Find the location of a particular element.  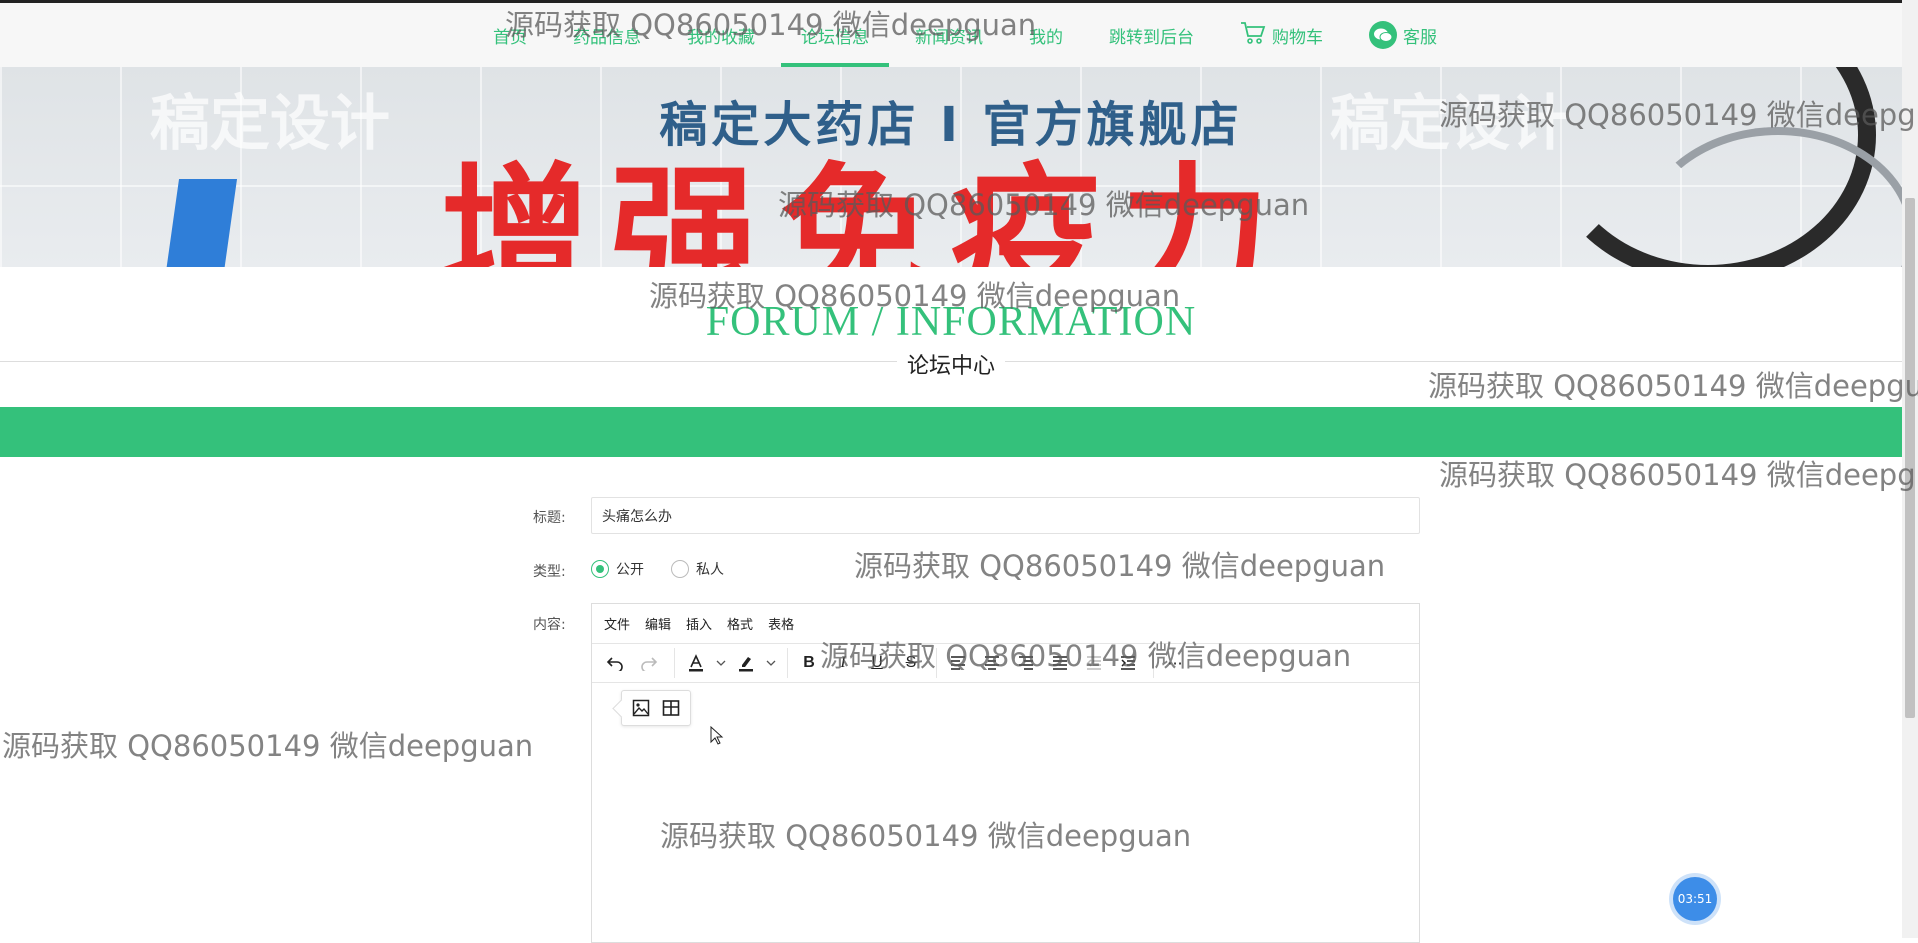

nav-item-favorites: 我的收藏 is located at coordinates (721, 35).